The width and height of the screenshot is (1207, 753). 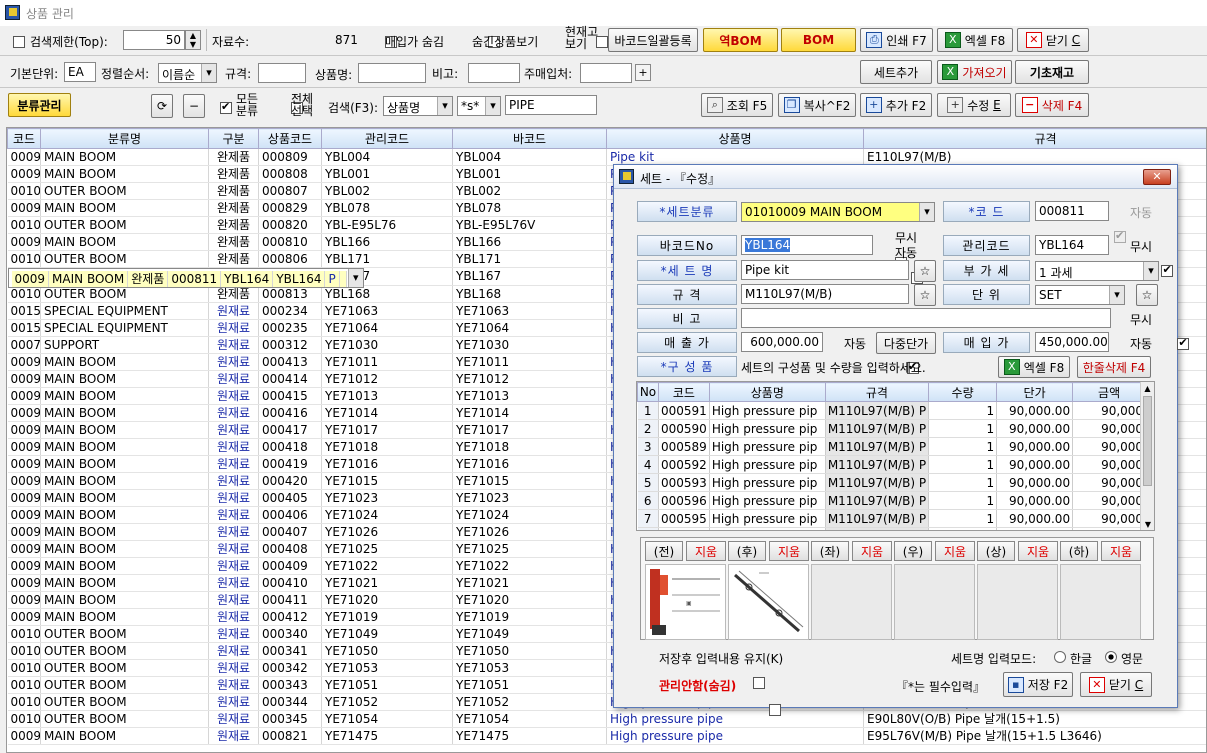 I want to click on supplier-add-icon: +, so click(x=643, y=72).